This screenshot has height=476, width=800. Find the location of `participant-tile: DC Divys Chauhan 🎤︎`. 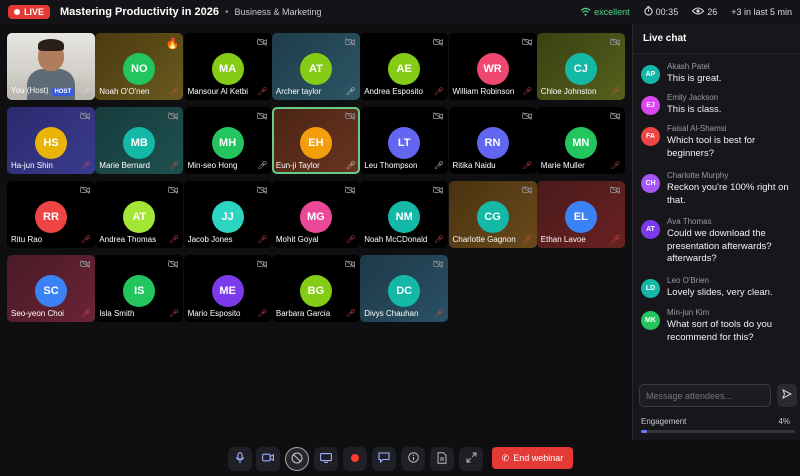

participant-tile: DC Divys Chauhan 🎤︎ is located at coordinates (404, 288).